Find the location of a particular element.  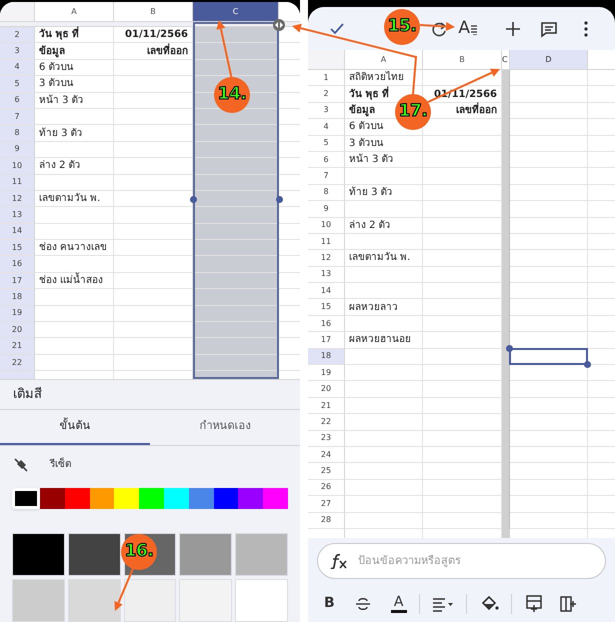

function-icon is located at coordinates (338, 560).